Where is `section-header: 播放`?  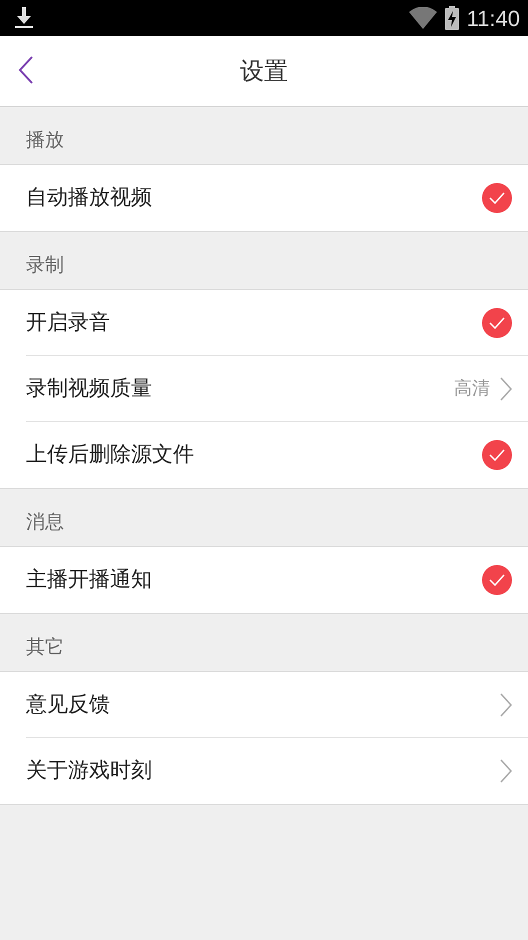 section-header: 播放 is located at coordinates (45, 140).